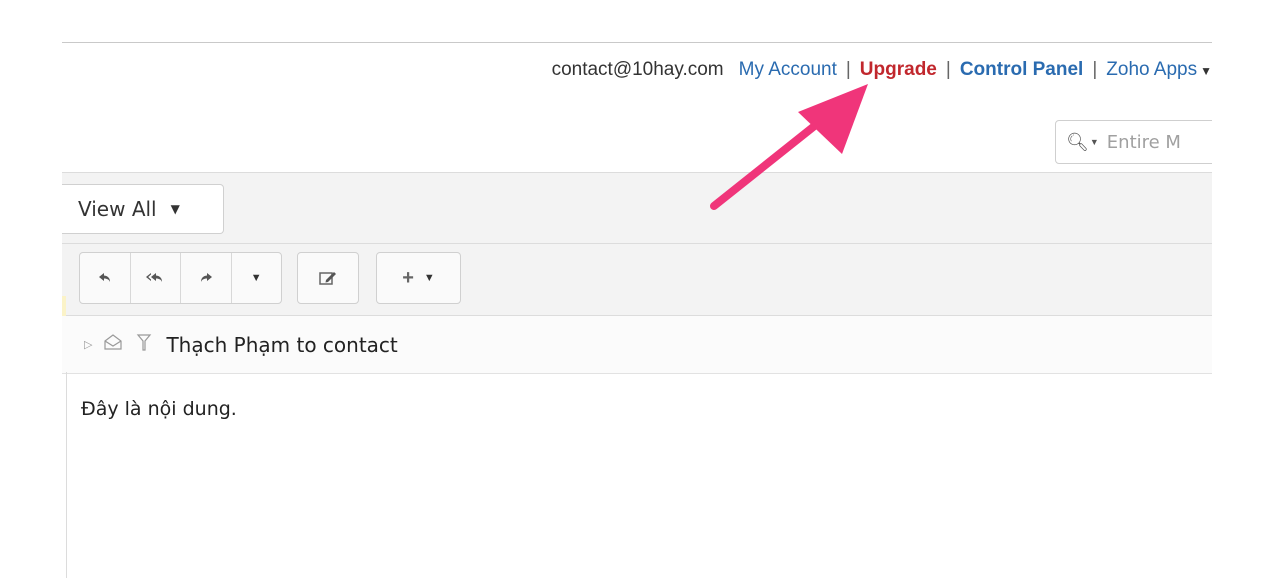 This screenshot has height=578, width=1278. Describe the element at coordinates (159, 409) in the screenshot. I see `message-body: Đây là nội dung.` at that location.